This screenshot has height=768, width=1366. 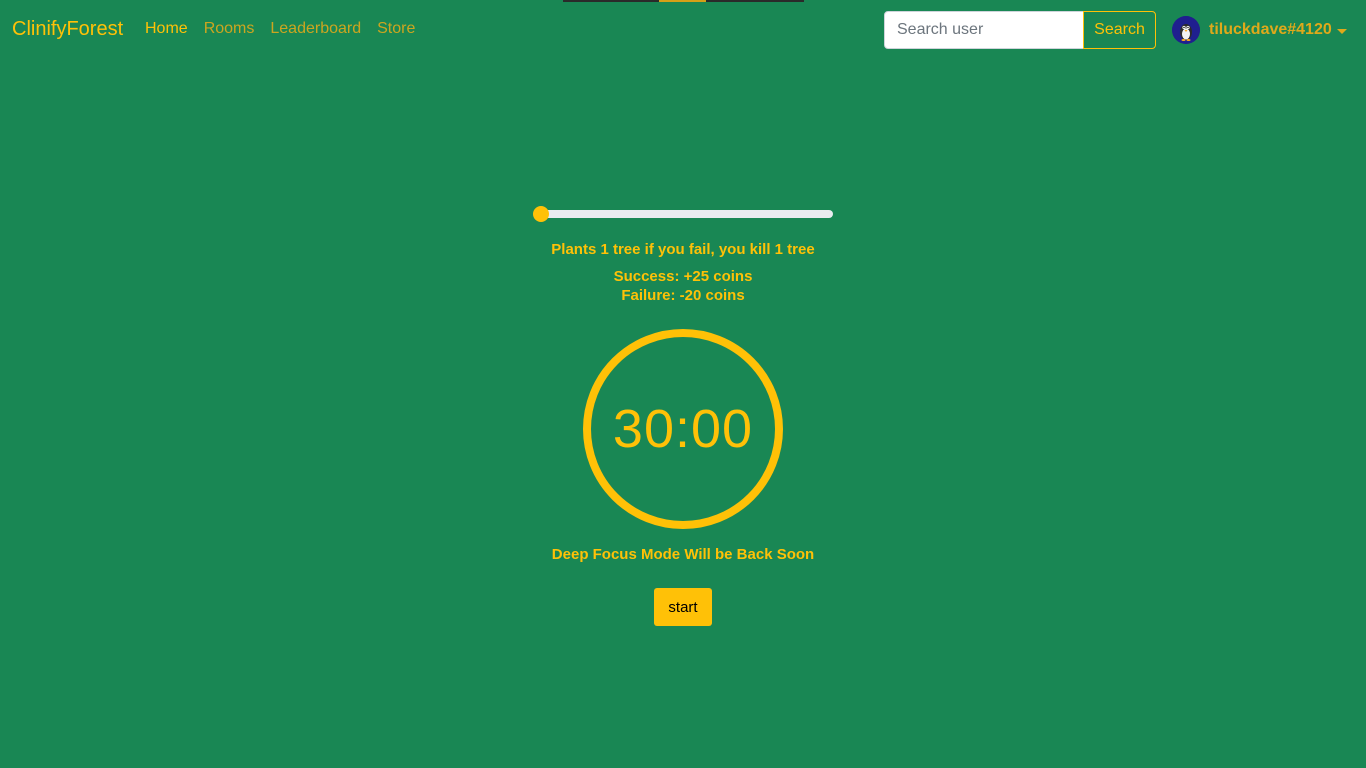 I want to click on penguin-avatar-icon, so click(x=1186, y=30).